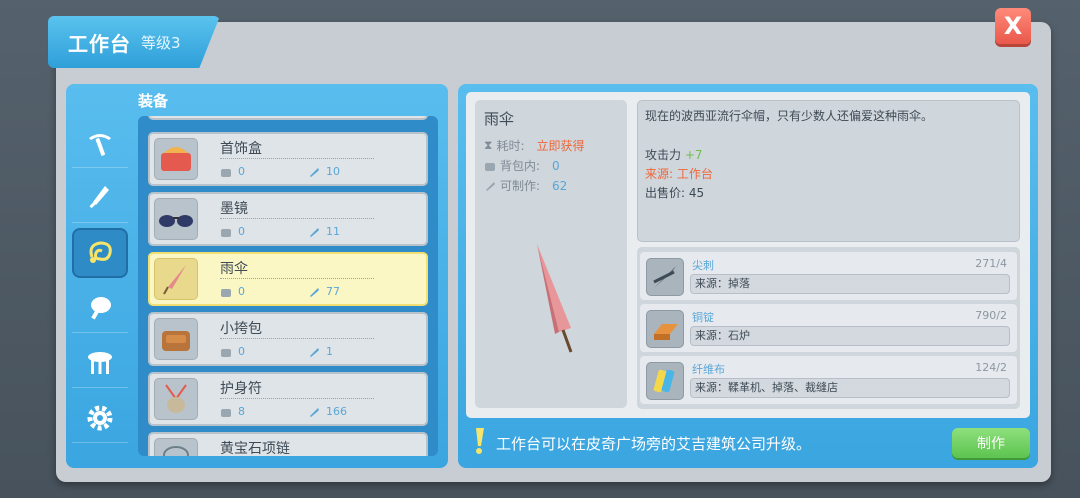  I want to click on list-item: 护身符 8 166, so click(288, 399).